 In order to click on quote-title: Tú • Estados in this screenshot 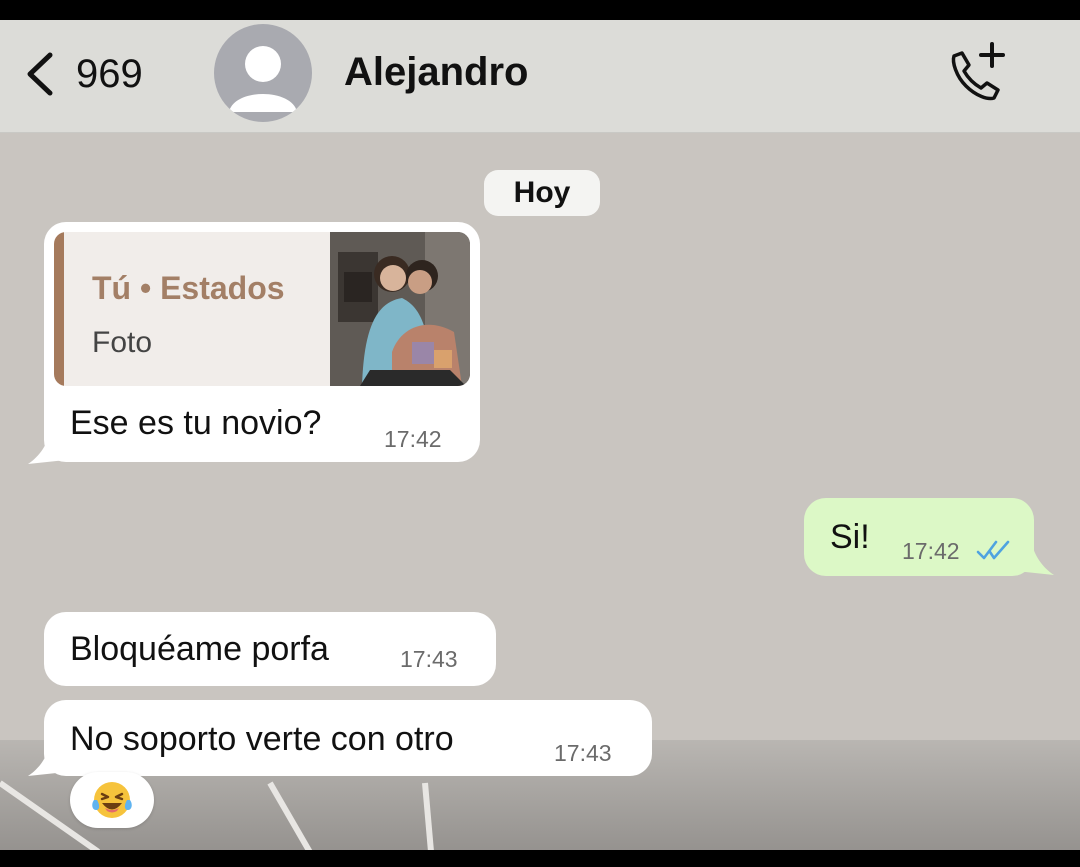, I will do `click(188, 288)`.